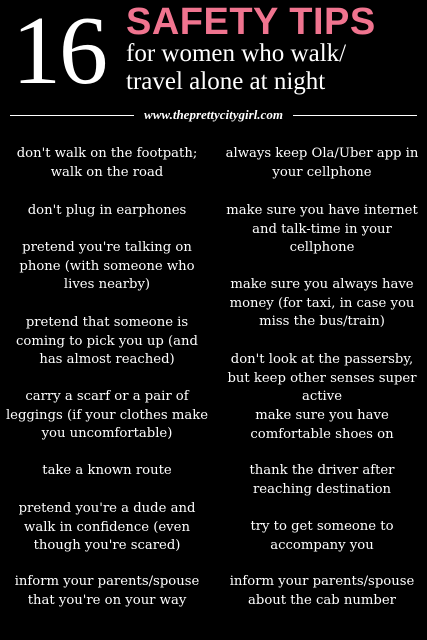 This screenshot has height=640, width=427. Describe the element at coordinates (354, 115) in the screenshot. I see `divider-right` at that location.